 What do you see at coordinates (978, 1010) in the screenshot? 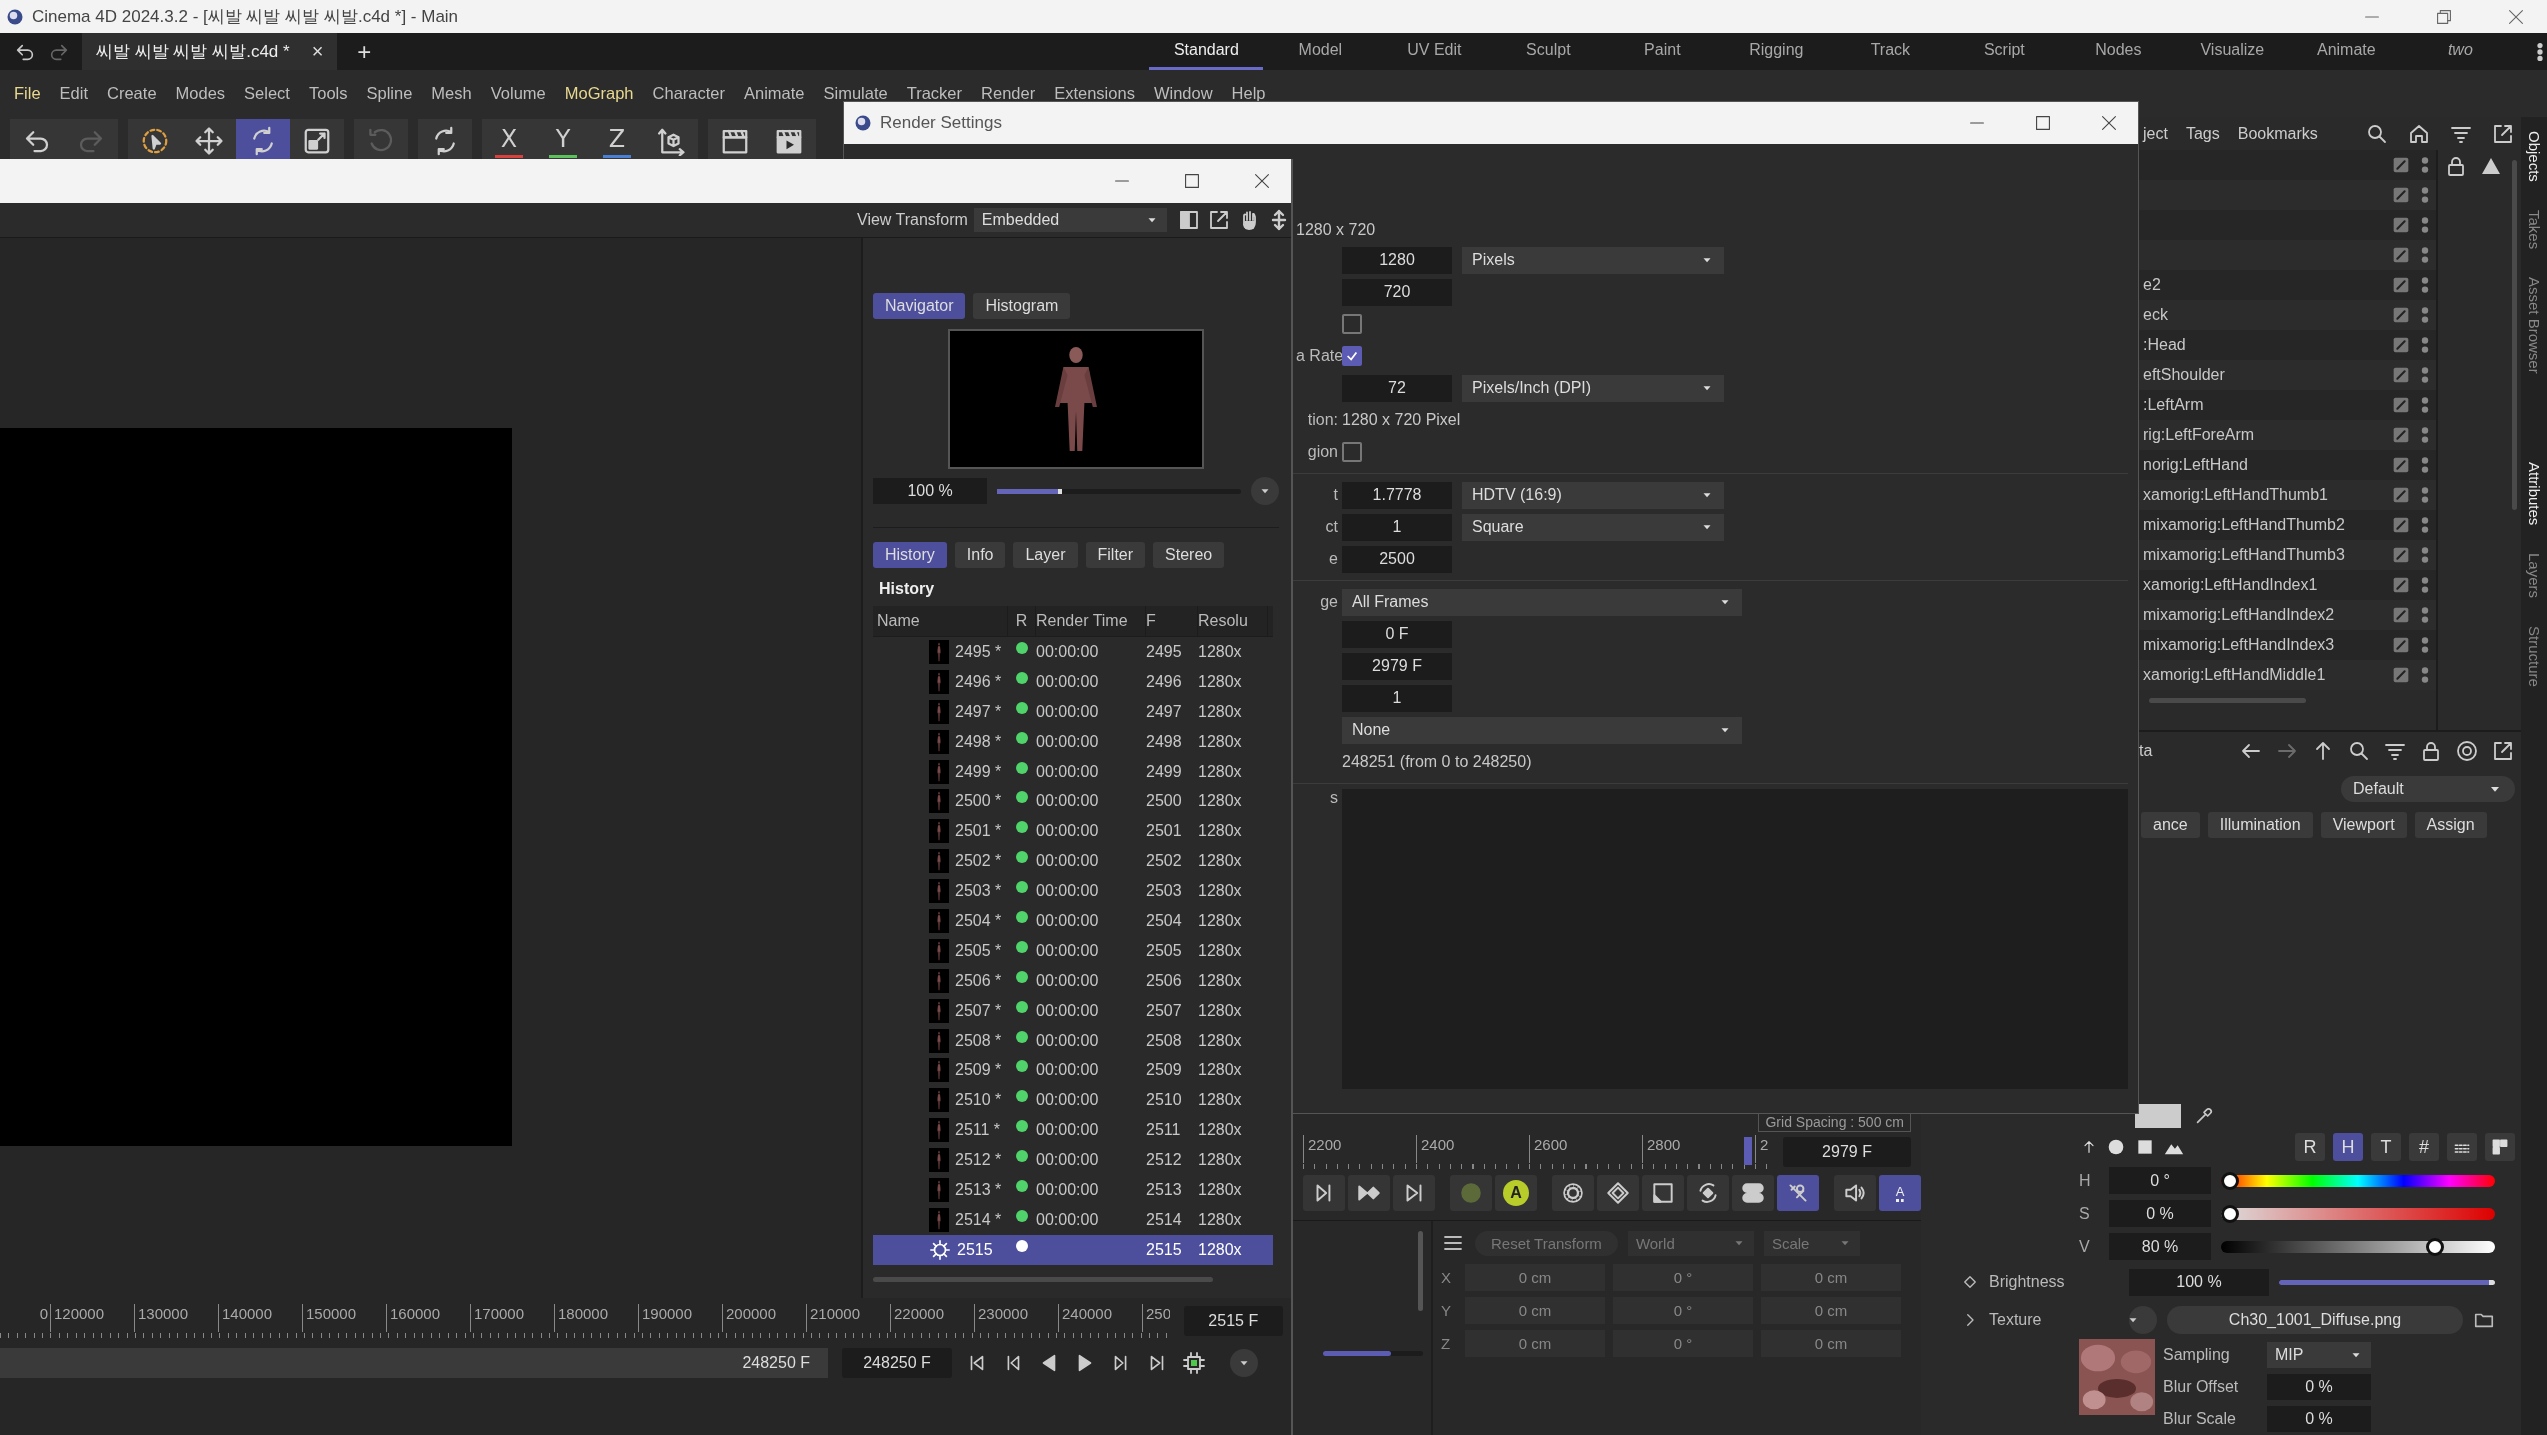
I see `history-name: 2507 *` at bounding box center [978, 1010].